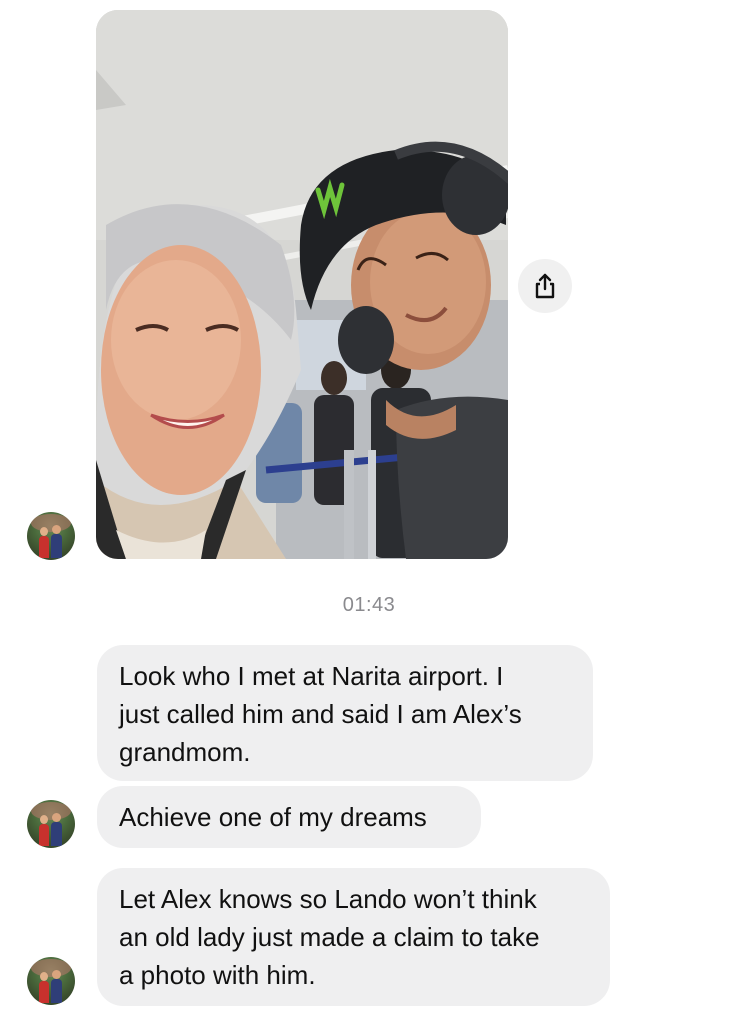  What do you see at coordinates (369, 605) in the screenshot?
I see `message-timestamp: 01:43` at bounding box center [369, 605].